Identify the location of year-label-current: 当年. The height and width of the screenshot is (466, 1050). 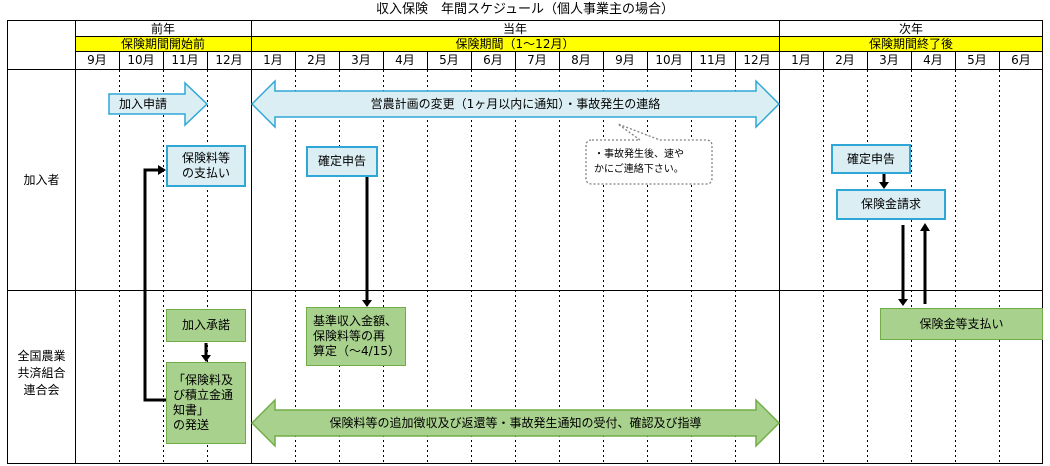
(514, 29).